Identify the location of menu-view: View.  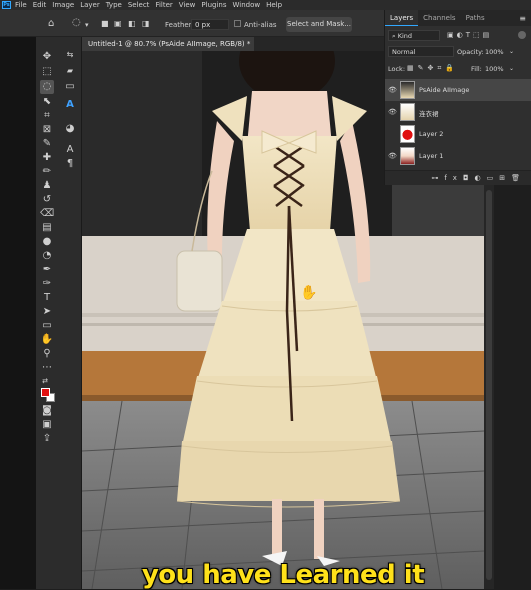
(187, 5).